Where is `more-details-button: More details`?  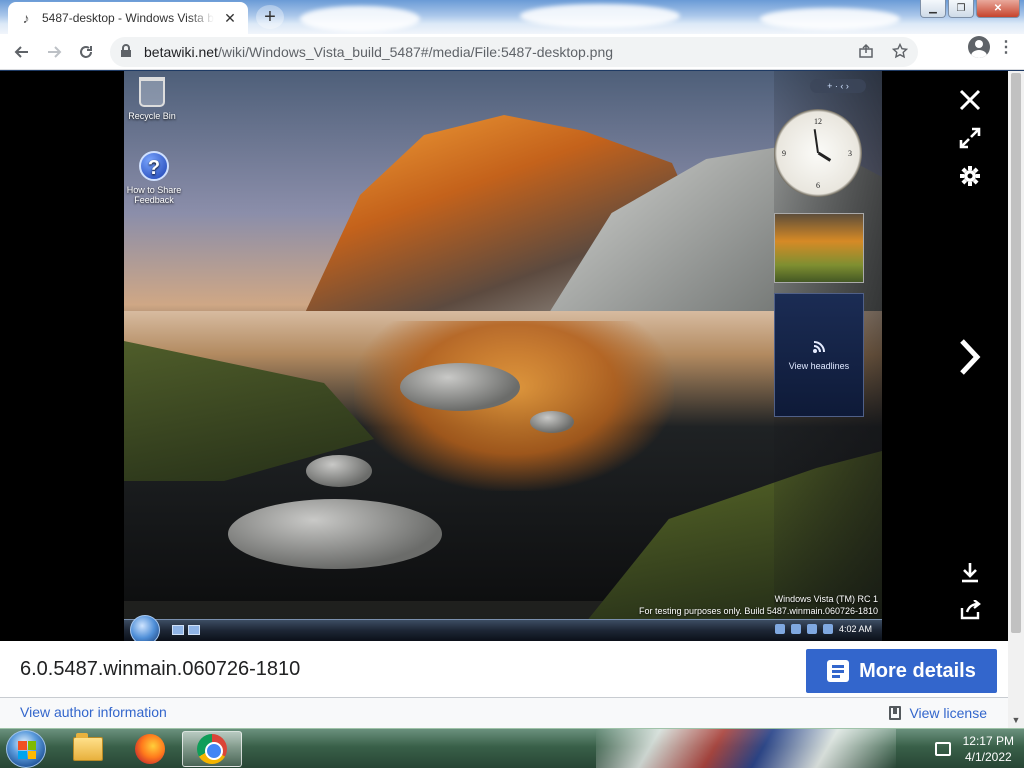
more-details-button: More details is located at coordinates (901, 671).